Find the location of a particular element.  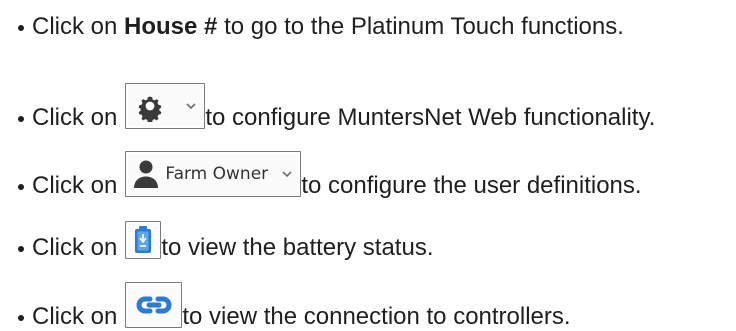

instruction-item-battery: Click on to view the battery status. is located at coordinates (226, 241).